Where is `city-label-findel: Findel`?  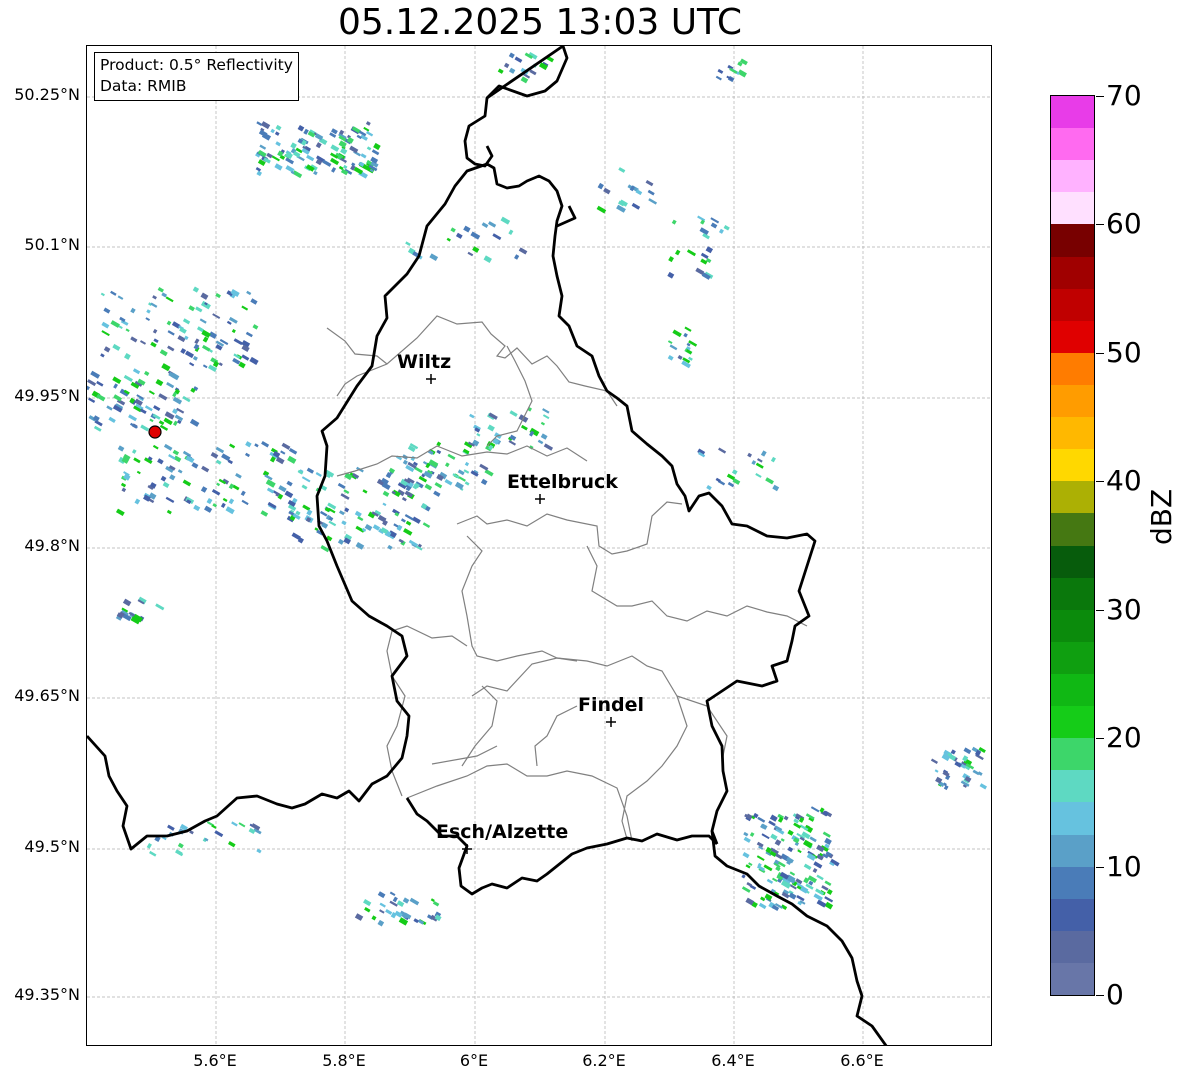
city-label-findel: Findel is located at coordinates (611, 705).